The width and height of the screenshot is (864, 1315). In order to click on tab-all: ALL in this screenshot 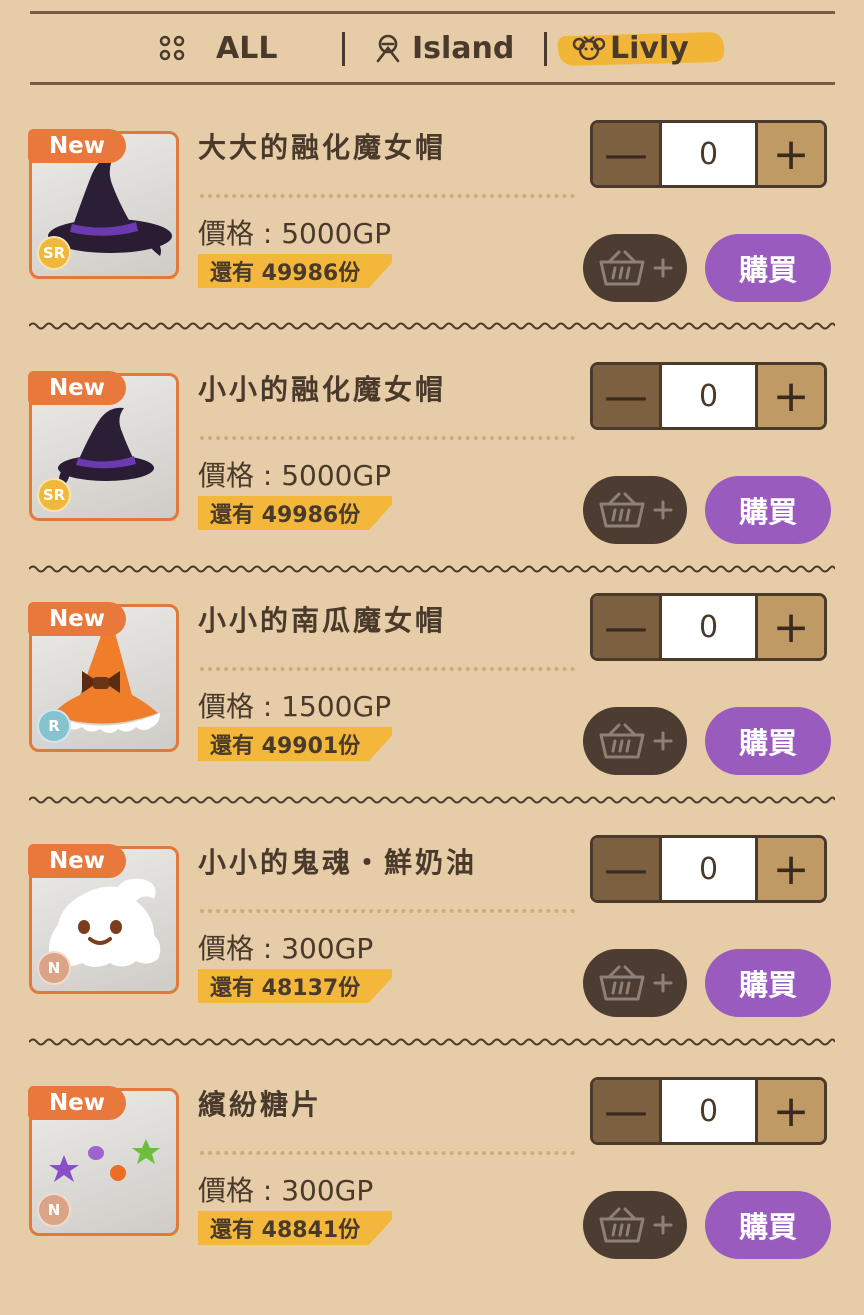, I will do `click(217, 48)`.